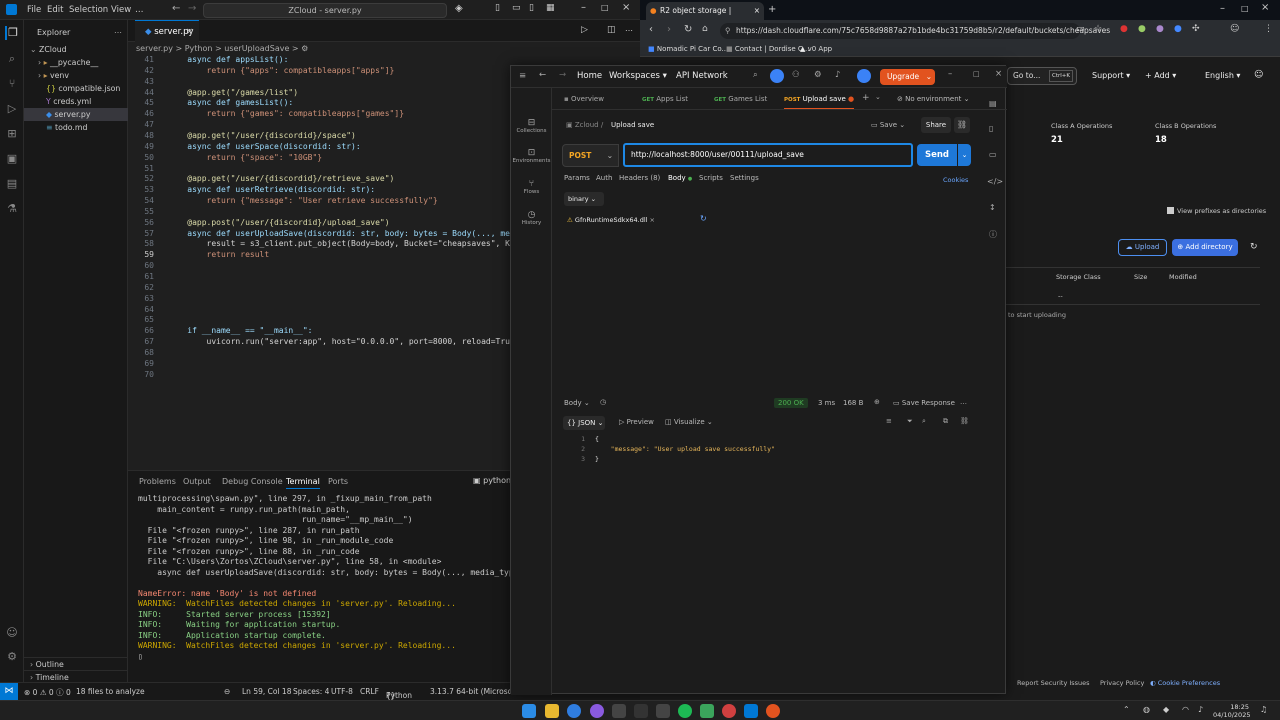 The width and height of the screenshot is (1280, 720). I want to click on terminal-icon, so click(619, 711).